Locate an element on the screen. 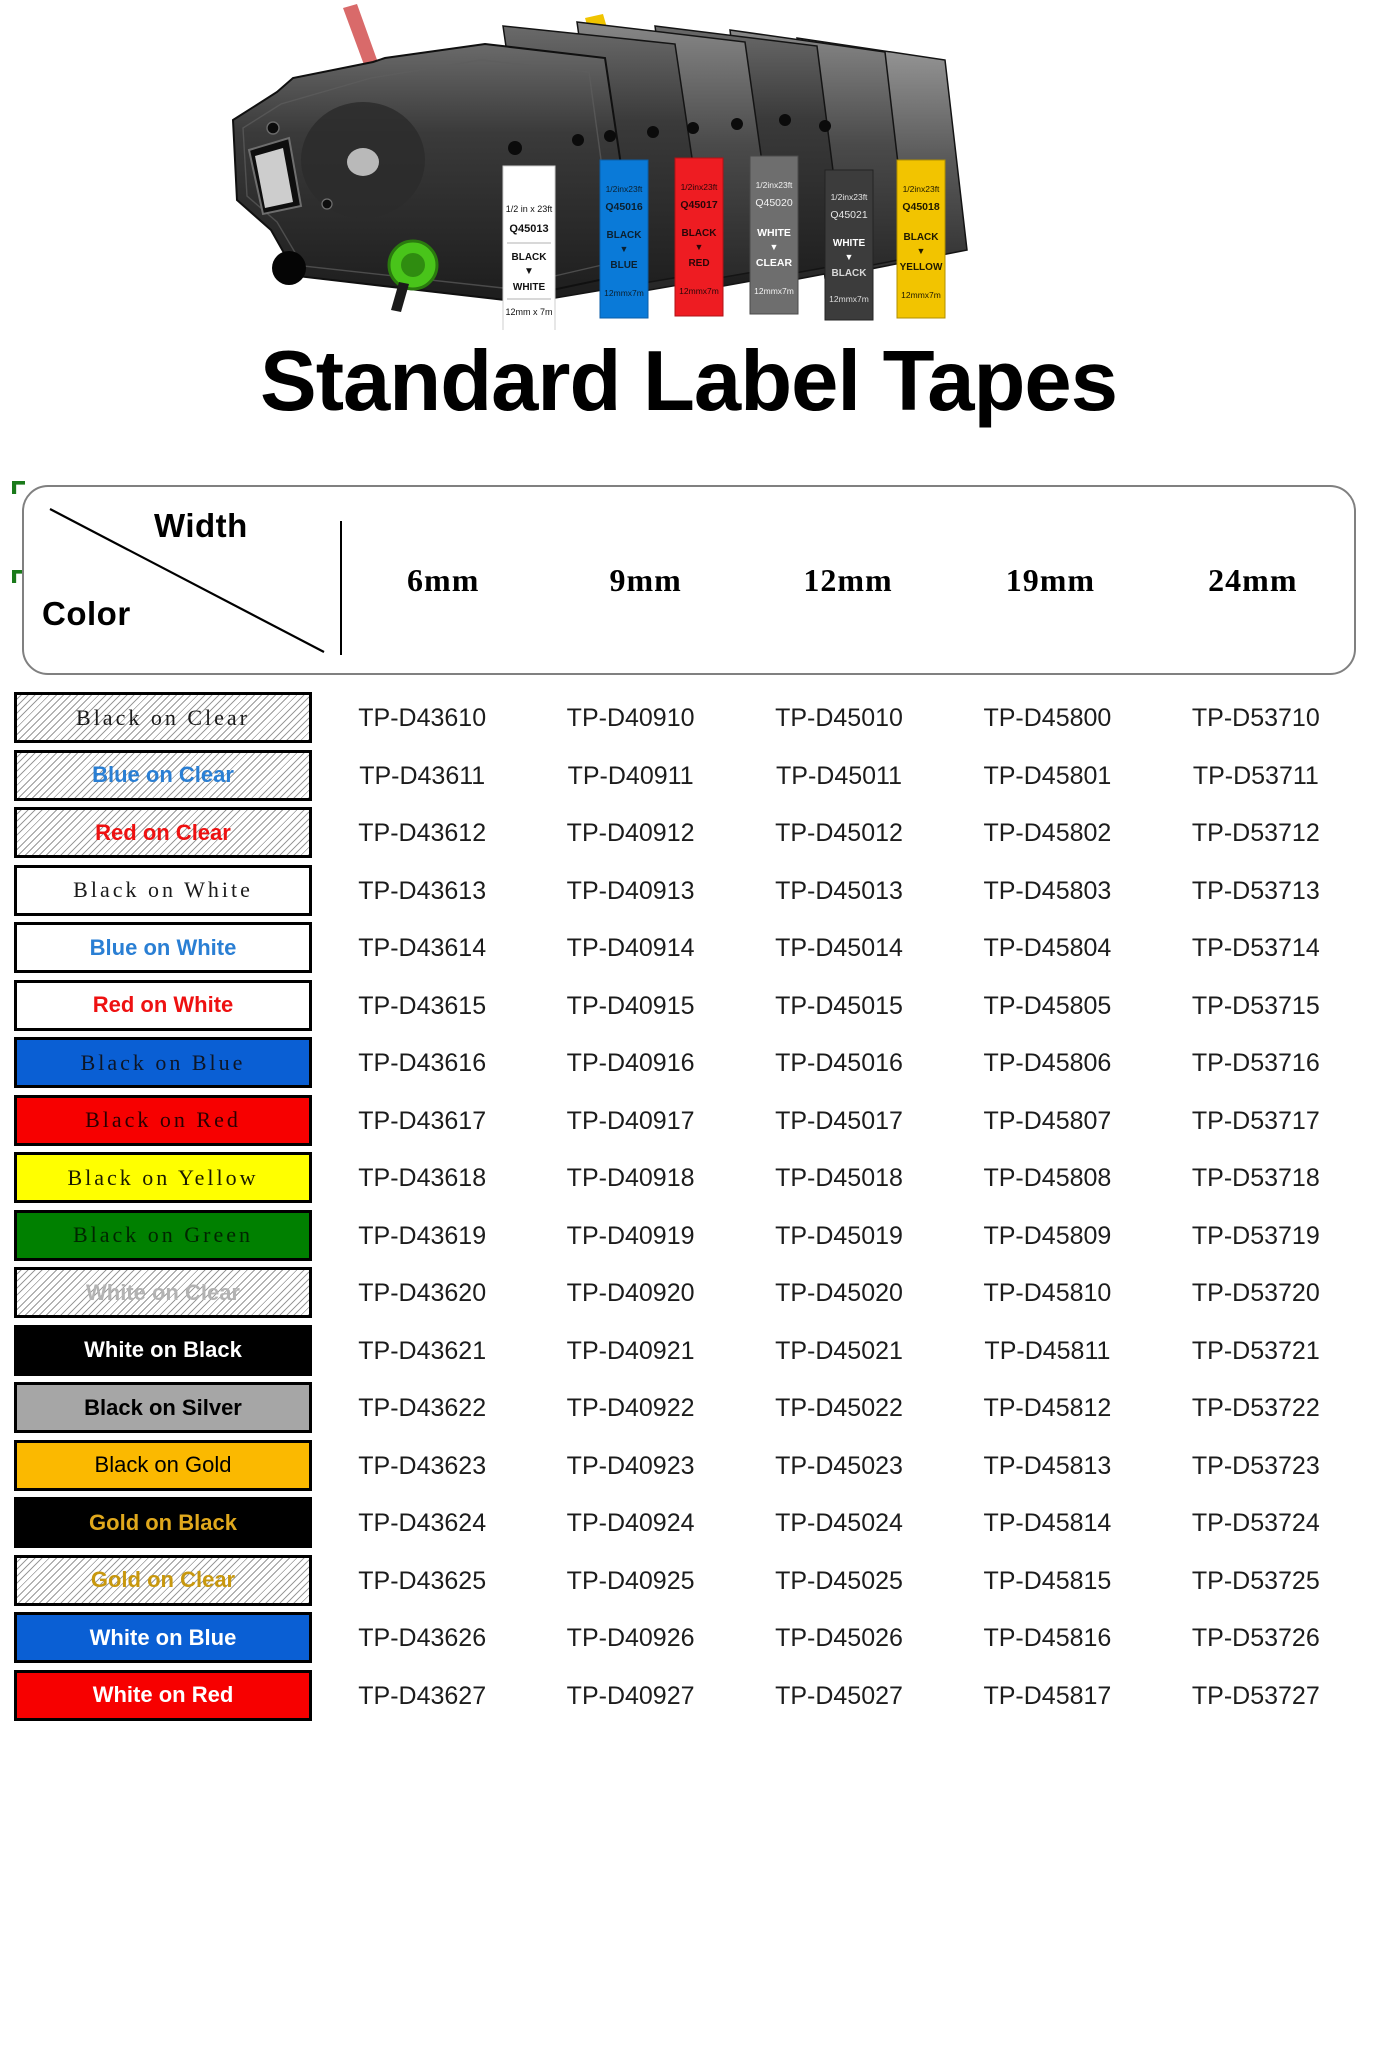  part-number-cell: TP-D40916 is located at coordinates (630, 1063).